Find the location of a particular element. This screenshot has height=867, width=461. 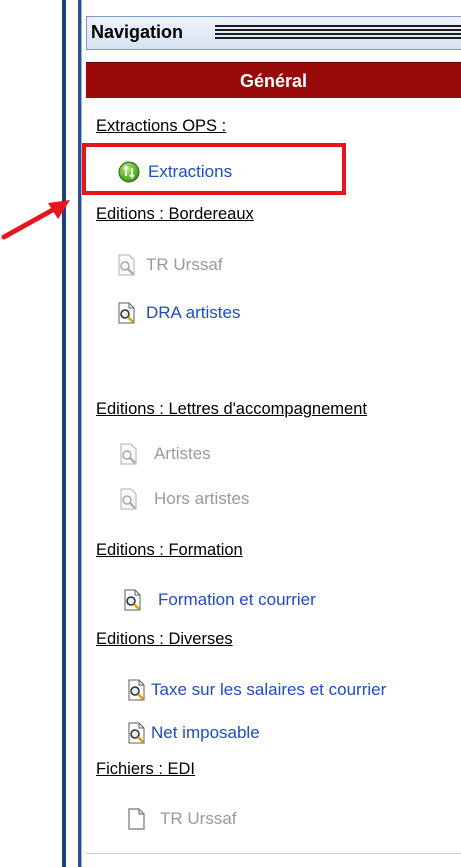

group-label-lettres: Editions : Lettres d'accompagnement is located at coordinates (231, 409).